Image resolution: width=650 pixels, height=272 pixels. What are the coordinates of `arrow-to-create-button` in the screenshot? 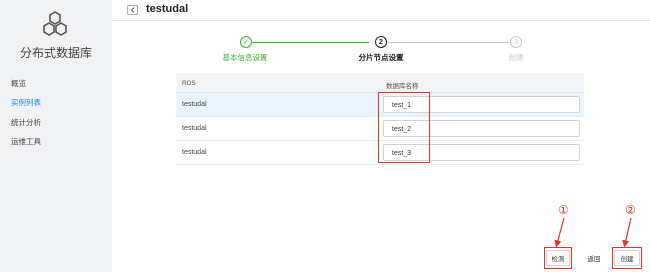 It's located at (627, 232).